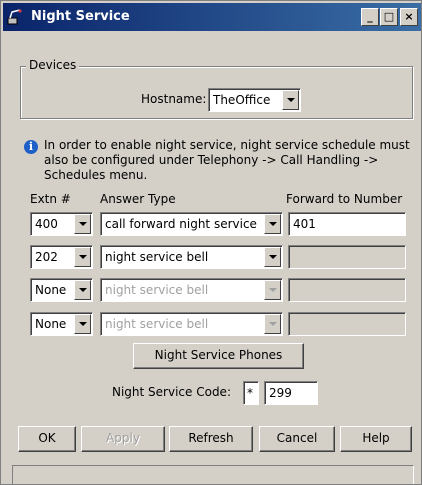 This screenshot has height=485, width=422. What do you see at coordinates (50, 199) in the screenshot?
I see `column-header-extn: Extn #` at bounding box center [50, 199].